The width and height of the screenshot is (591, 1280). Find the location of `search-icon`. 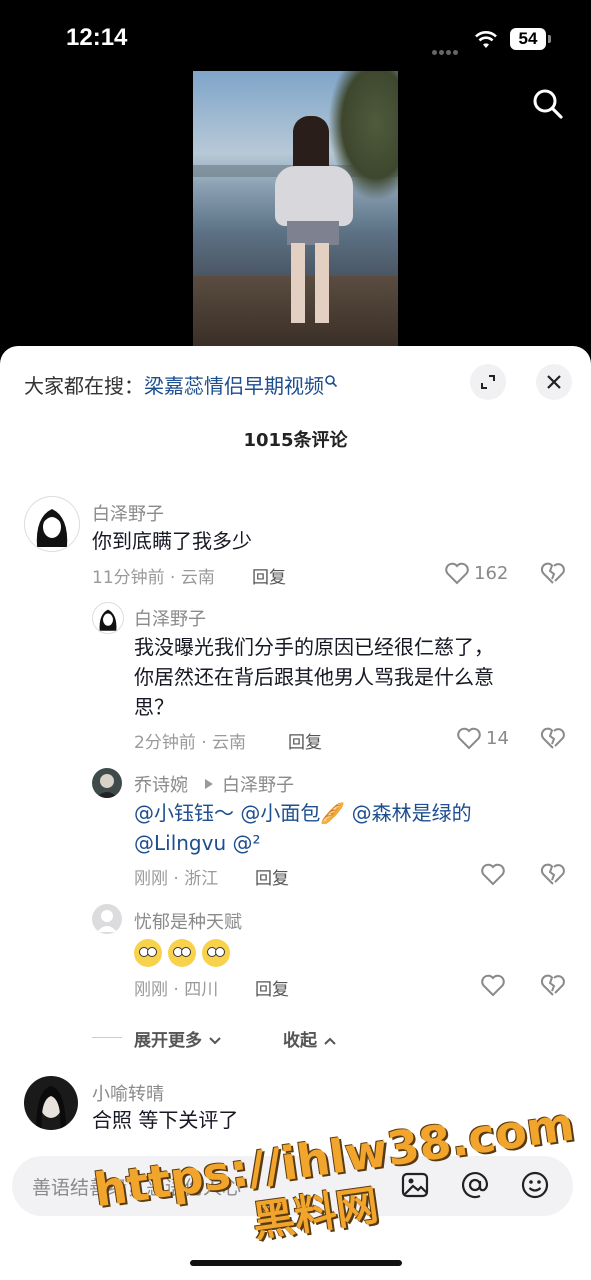

search-icon is located at coordinates (548, 104).